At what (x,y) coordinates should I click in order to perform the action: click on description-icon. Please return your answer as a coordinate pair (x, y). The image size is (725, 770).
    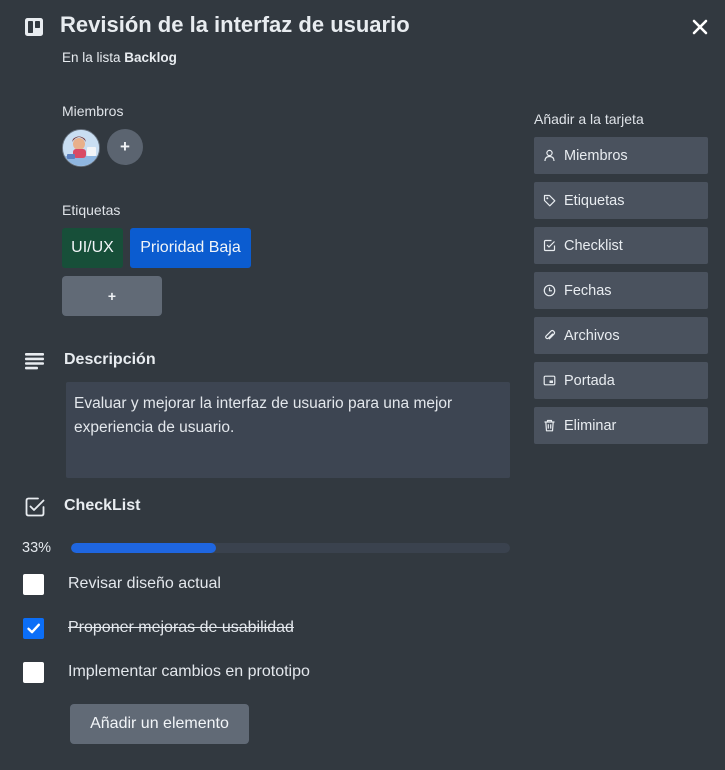
    Looking at the image, I should click on (34, 361).